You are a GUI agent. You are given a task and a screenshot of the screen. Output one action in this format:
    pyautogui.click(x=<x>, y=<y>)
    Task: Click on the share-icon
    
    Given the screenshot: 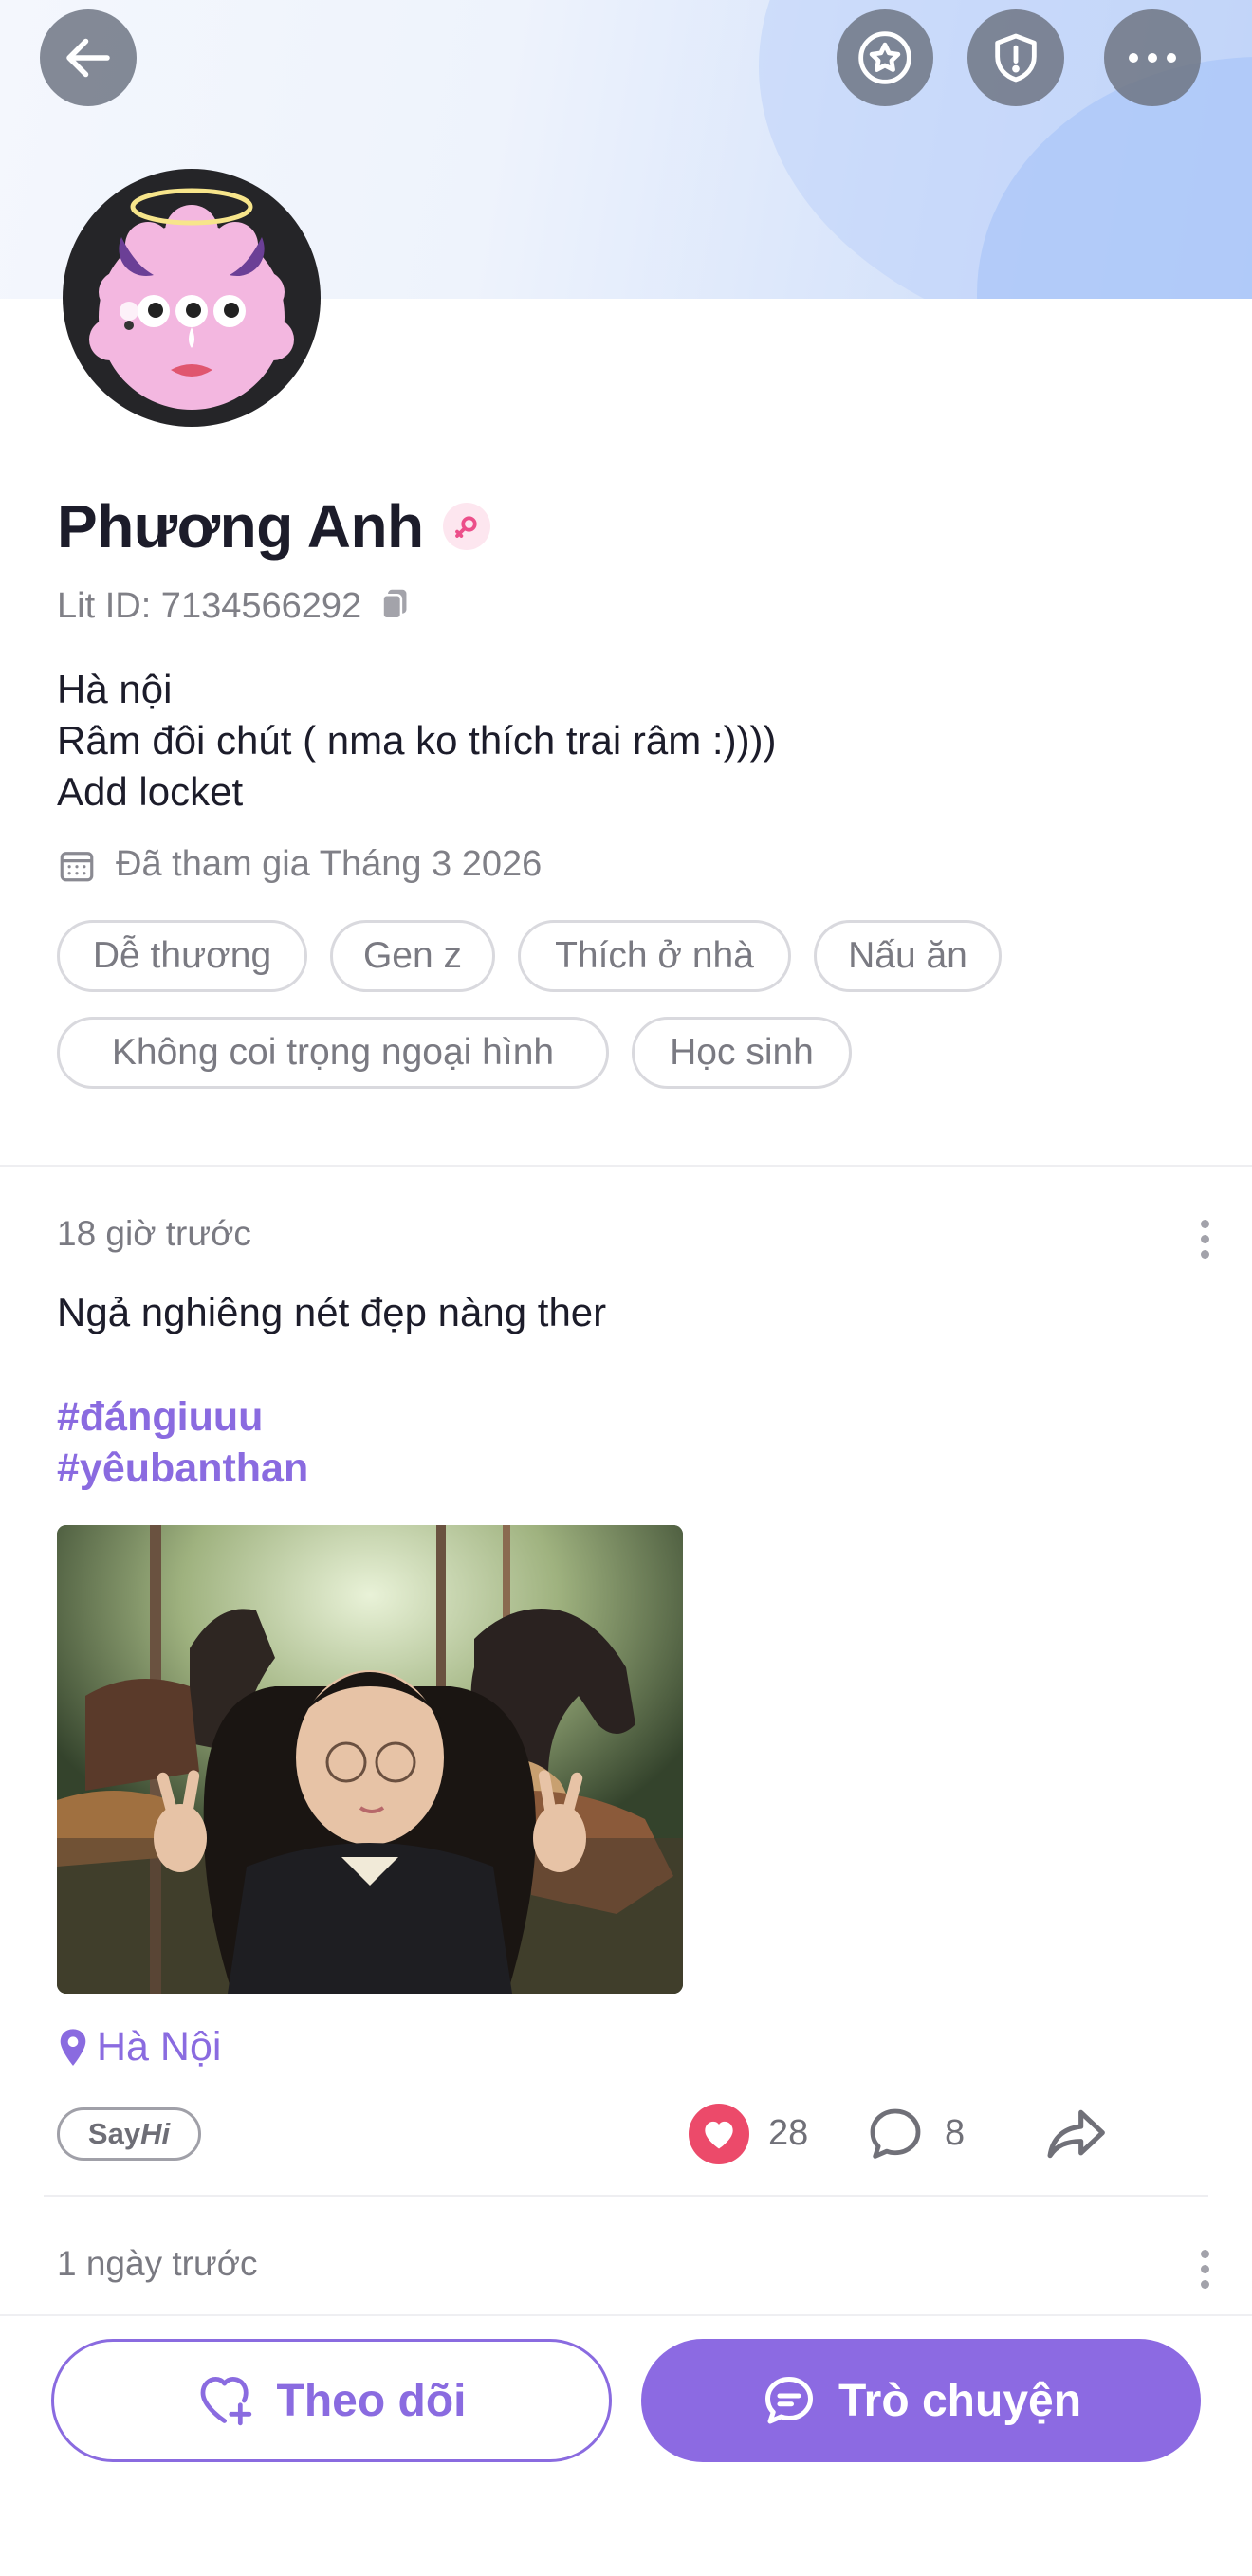 What is the action you would take?
    pyautogui.click(x=1075, y=2134)
    